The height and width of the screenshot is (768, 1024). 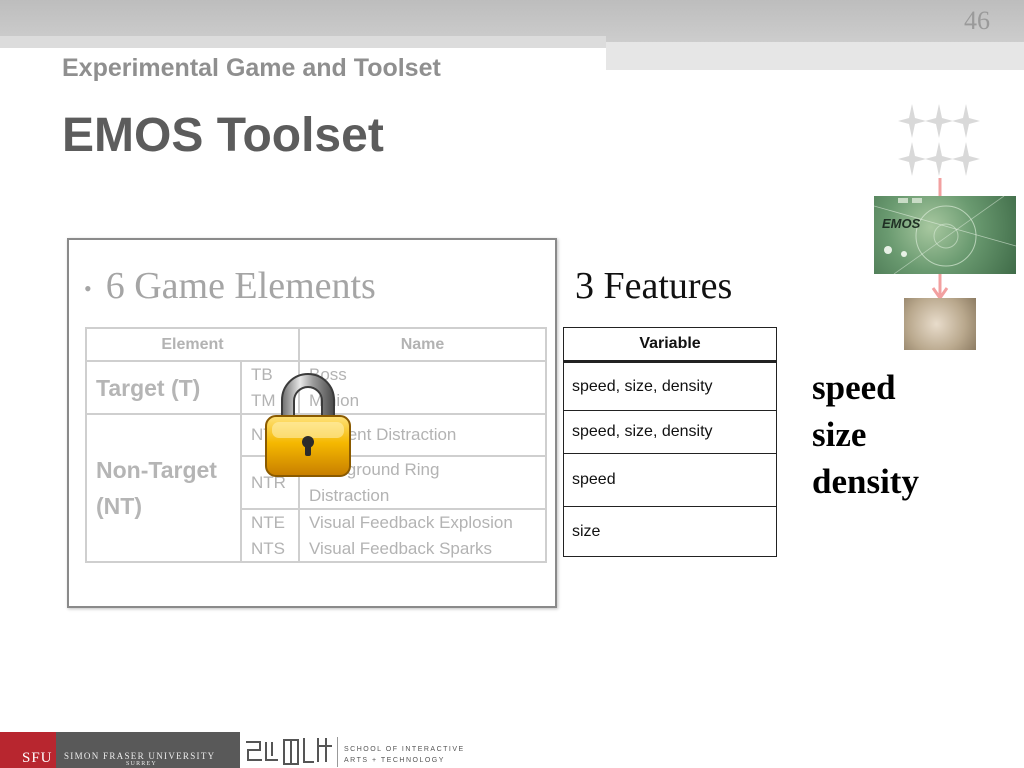 I want to click on emos-screenshot-thumbnail: EMOS, so click(x=945, y=235).